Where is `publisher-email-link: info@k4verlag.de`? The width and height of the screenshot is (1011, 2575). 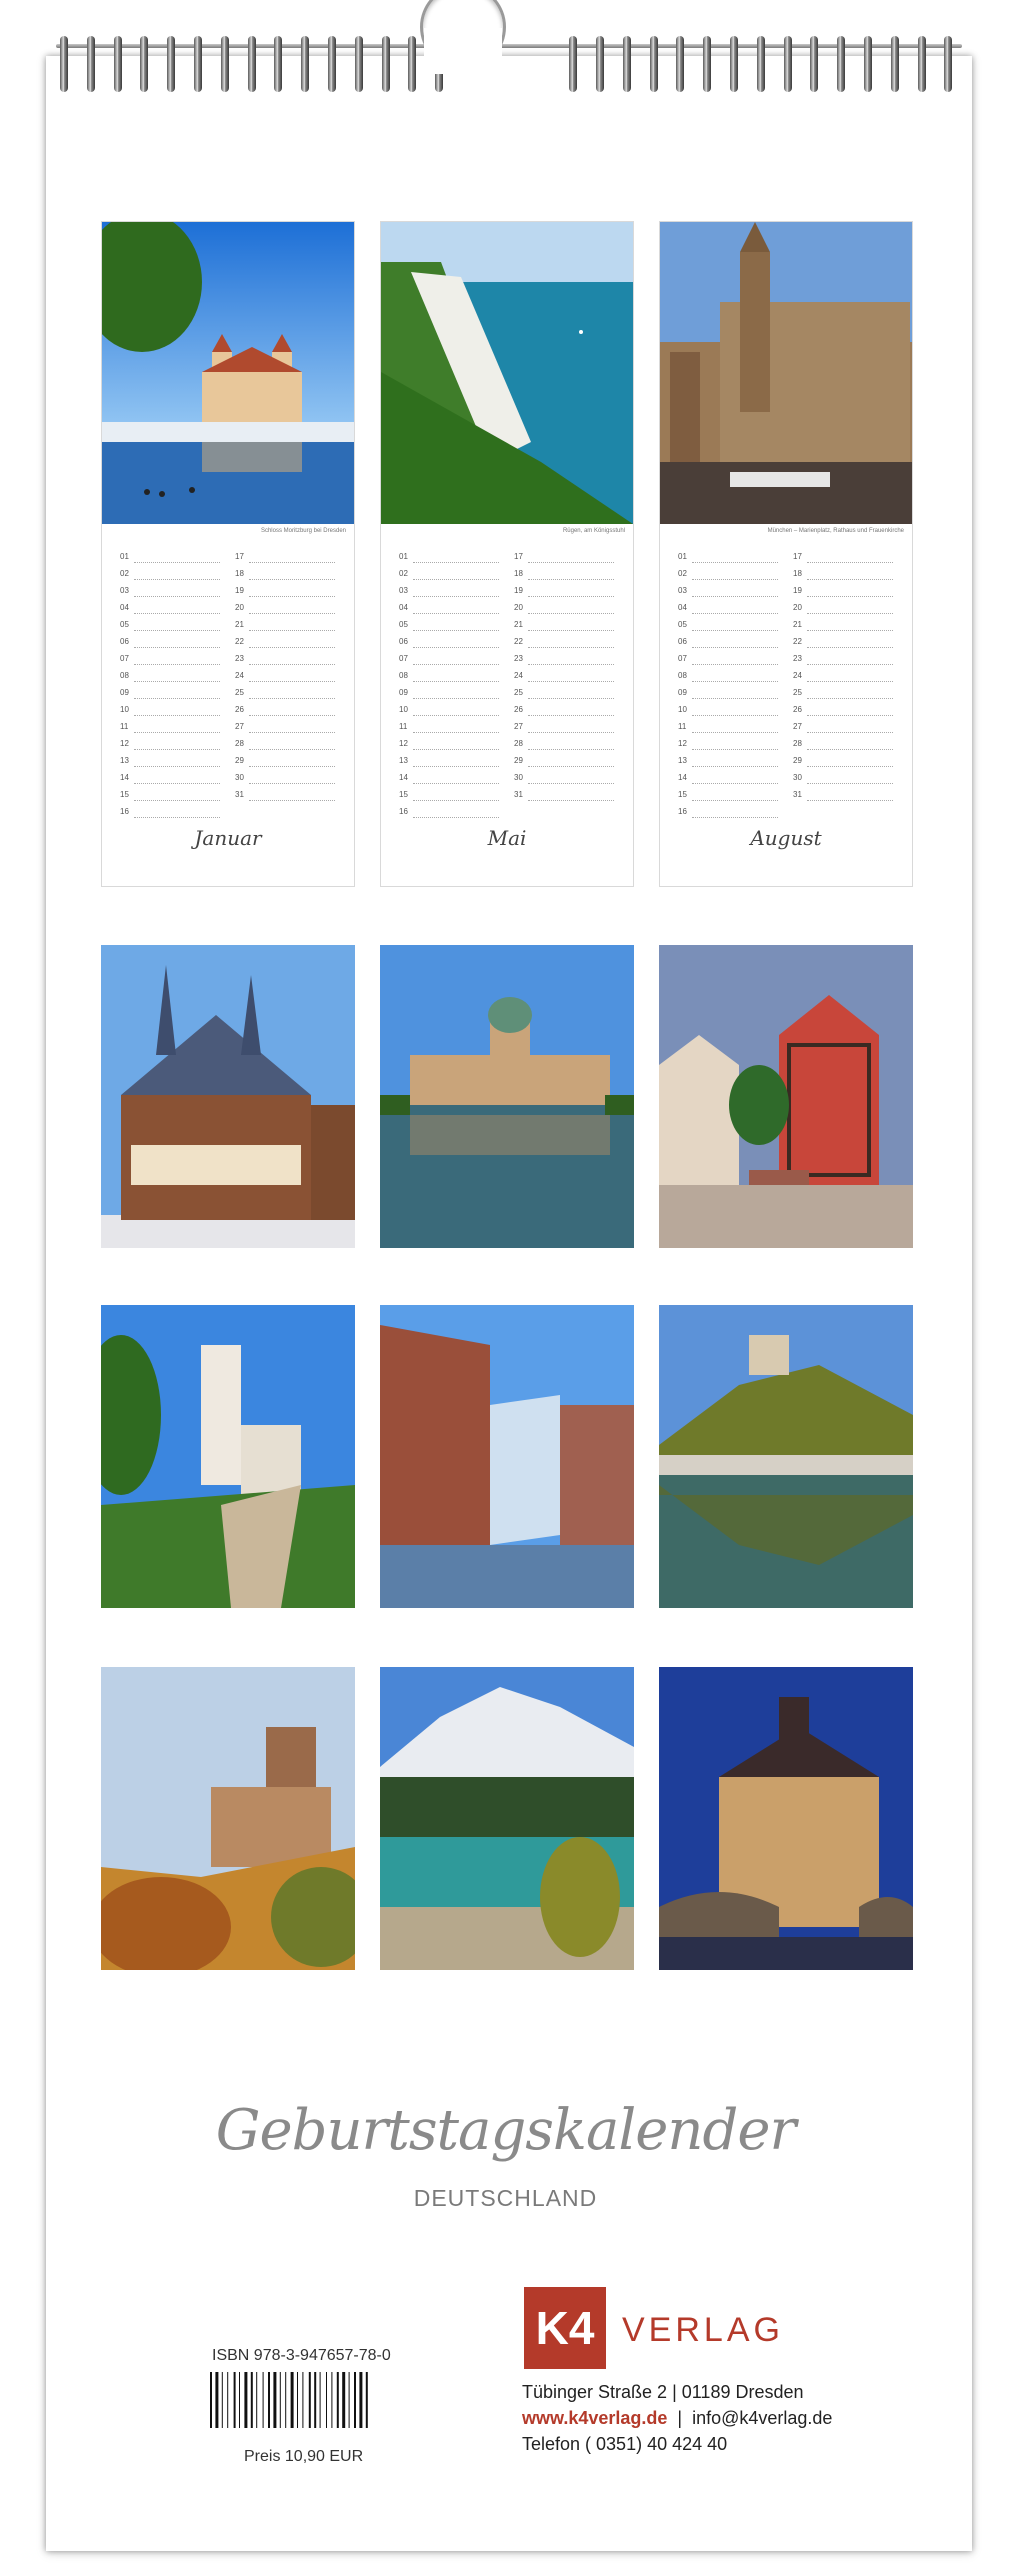 publisher-email-link: info@k4verlag.de is located at coordinates (762, 2418).